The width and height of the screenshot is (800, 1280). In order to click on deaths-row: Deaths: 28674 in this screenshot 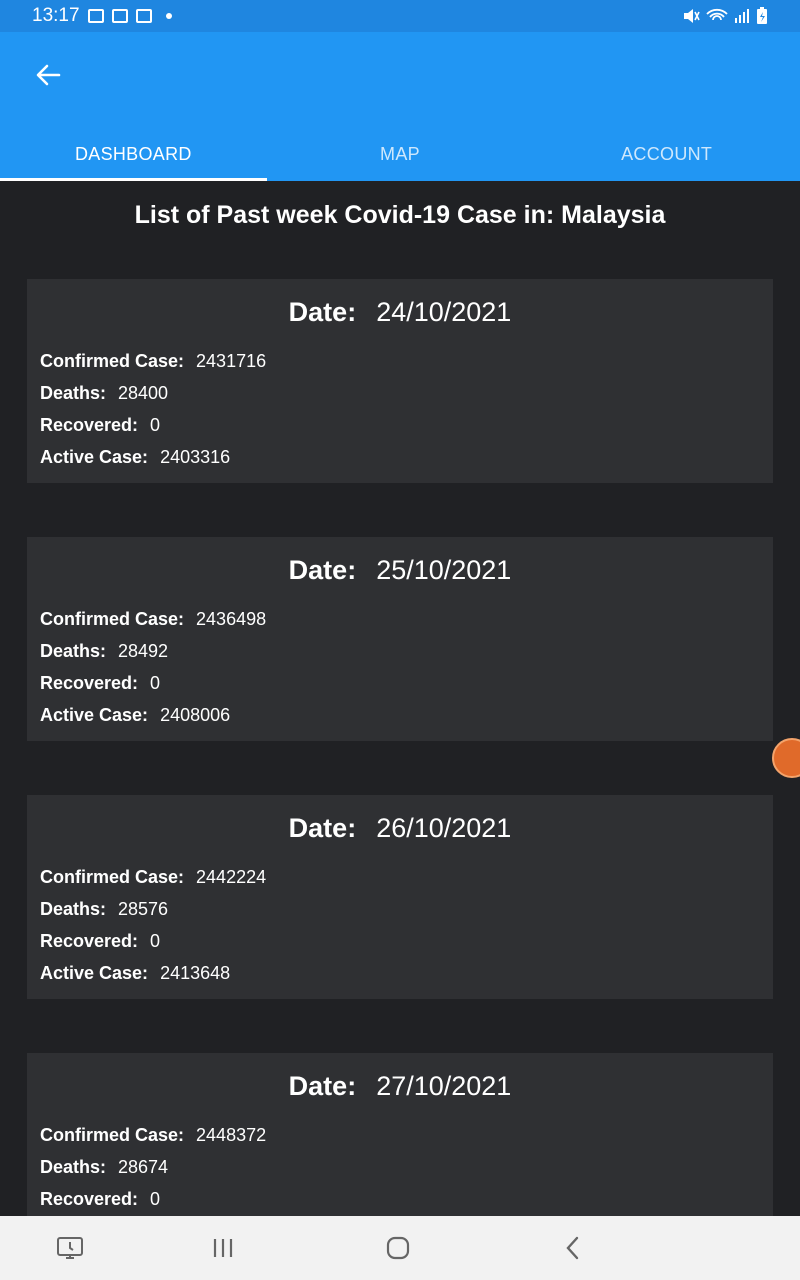, I will do `click(406, 1167)`.